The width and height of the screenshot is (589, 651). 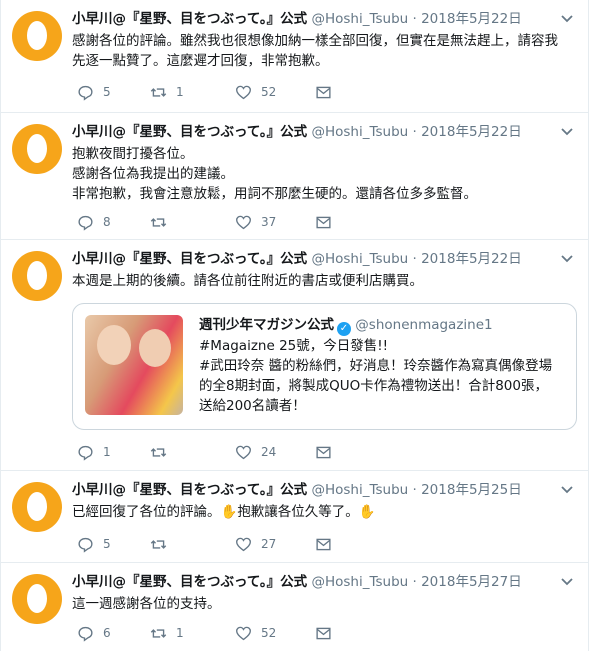 What do you see at coordinates (227, 633) in the screenshot?
I see `tweet-actions: 6 1 52` at bounding box center [227, 633].